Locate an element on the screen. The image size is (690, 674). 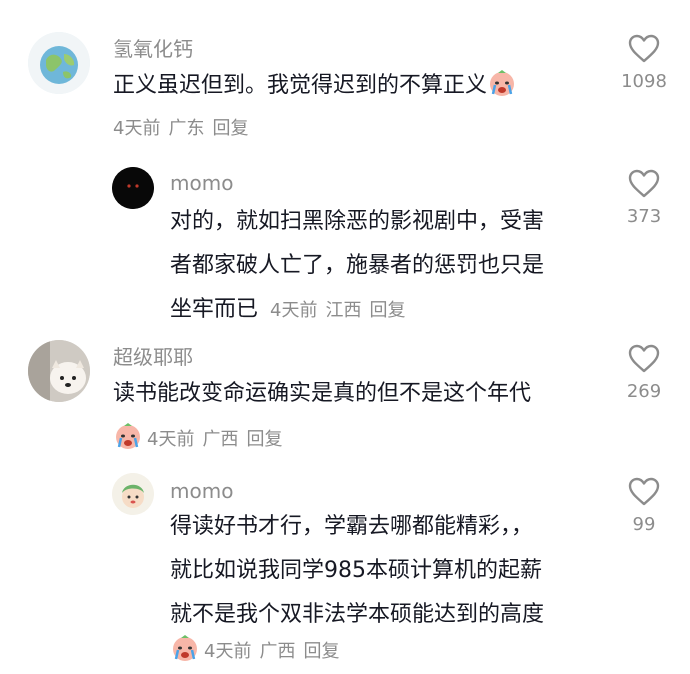
like-button: 99 is located at coordinates (644, 507).